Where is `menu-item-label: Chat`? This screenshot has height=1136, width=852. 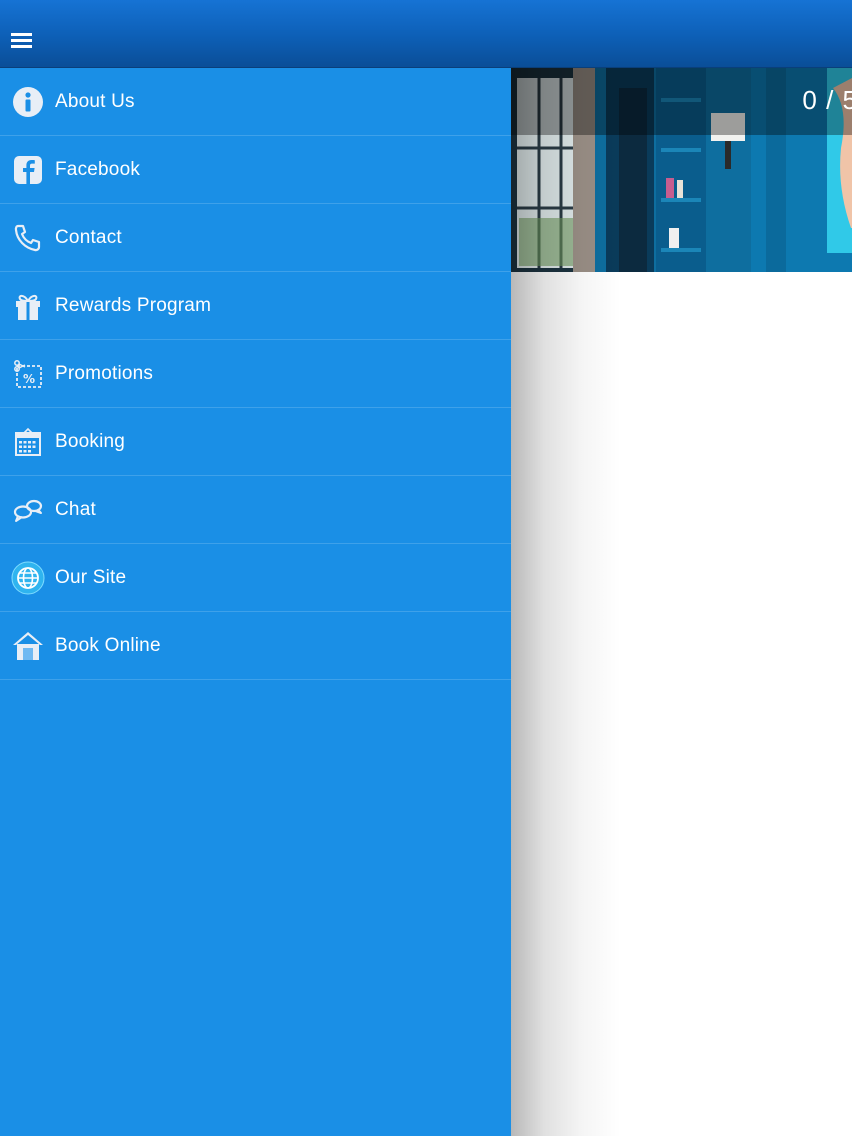 menu-item-label: Chat is located at coordinates (75, 509).